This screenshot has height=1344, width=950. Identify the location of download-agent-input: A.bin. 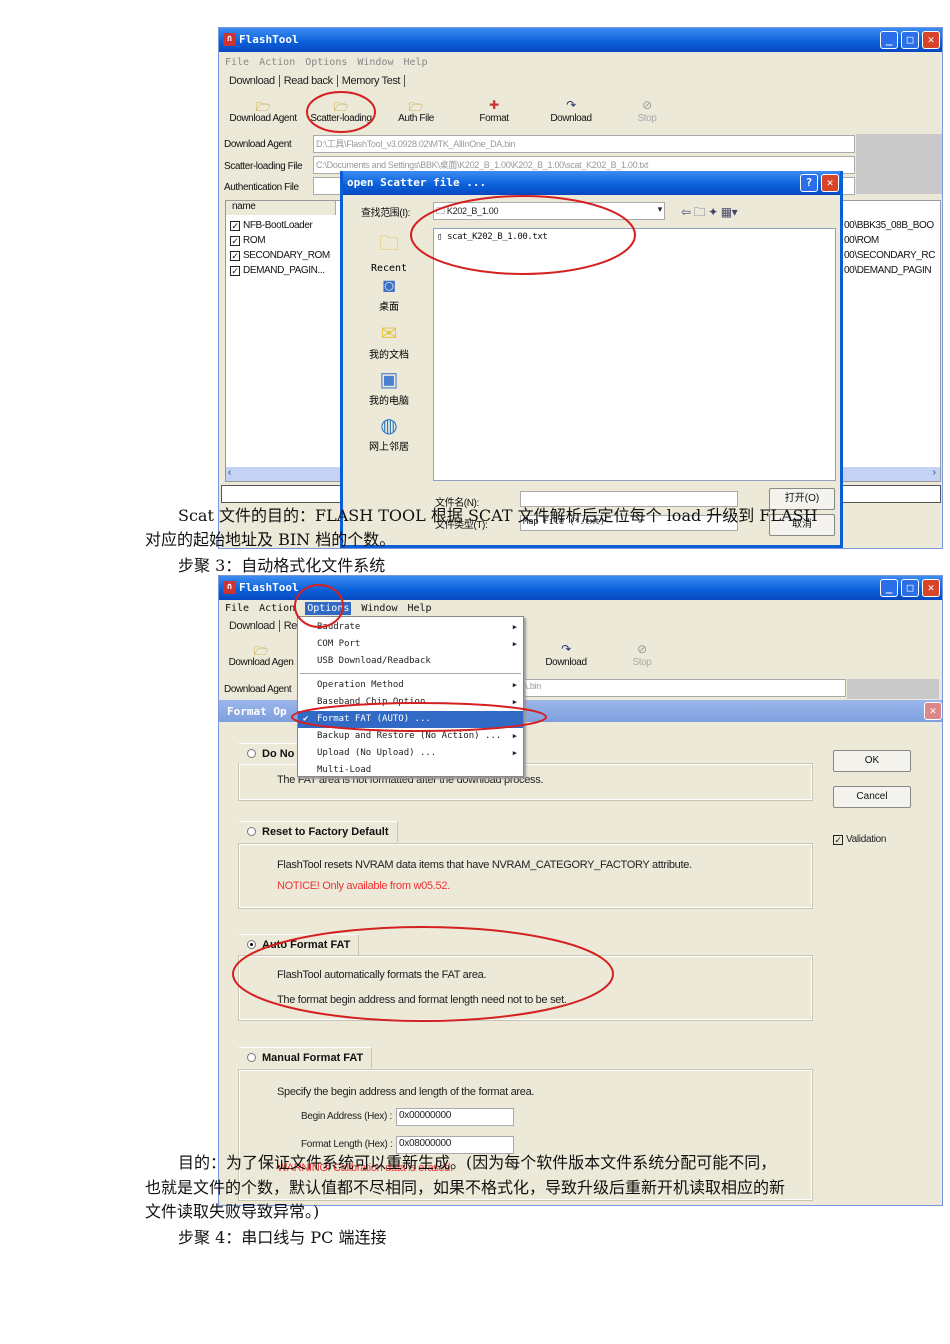
(682, 688).